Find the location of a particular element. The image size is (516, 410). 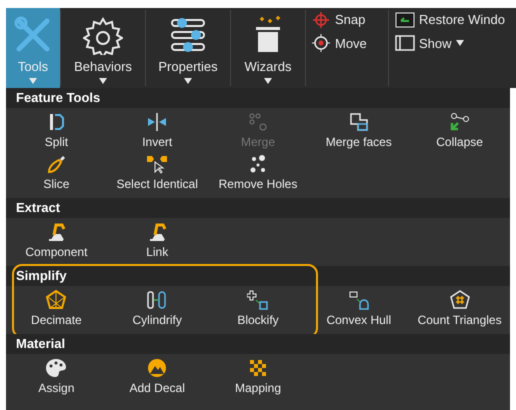

collapse-icon is located at coordinates (459, 122).